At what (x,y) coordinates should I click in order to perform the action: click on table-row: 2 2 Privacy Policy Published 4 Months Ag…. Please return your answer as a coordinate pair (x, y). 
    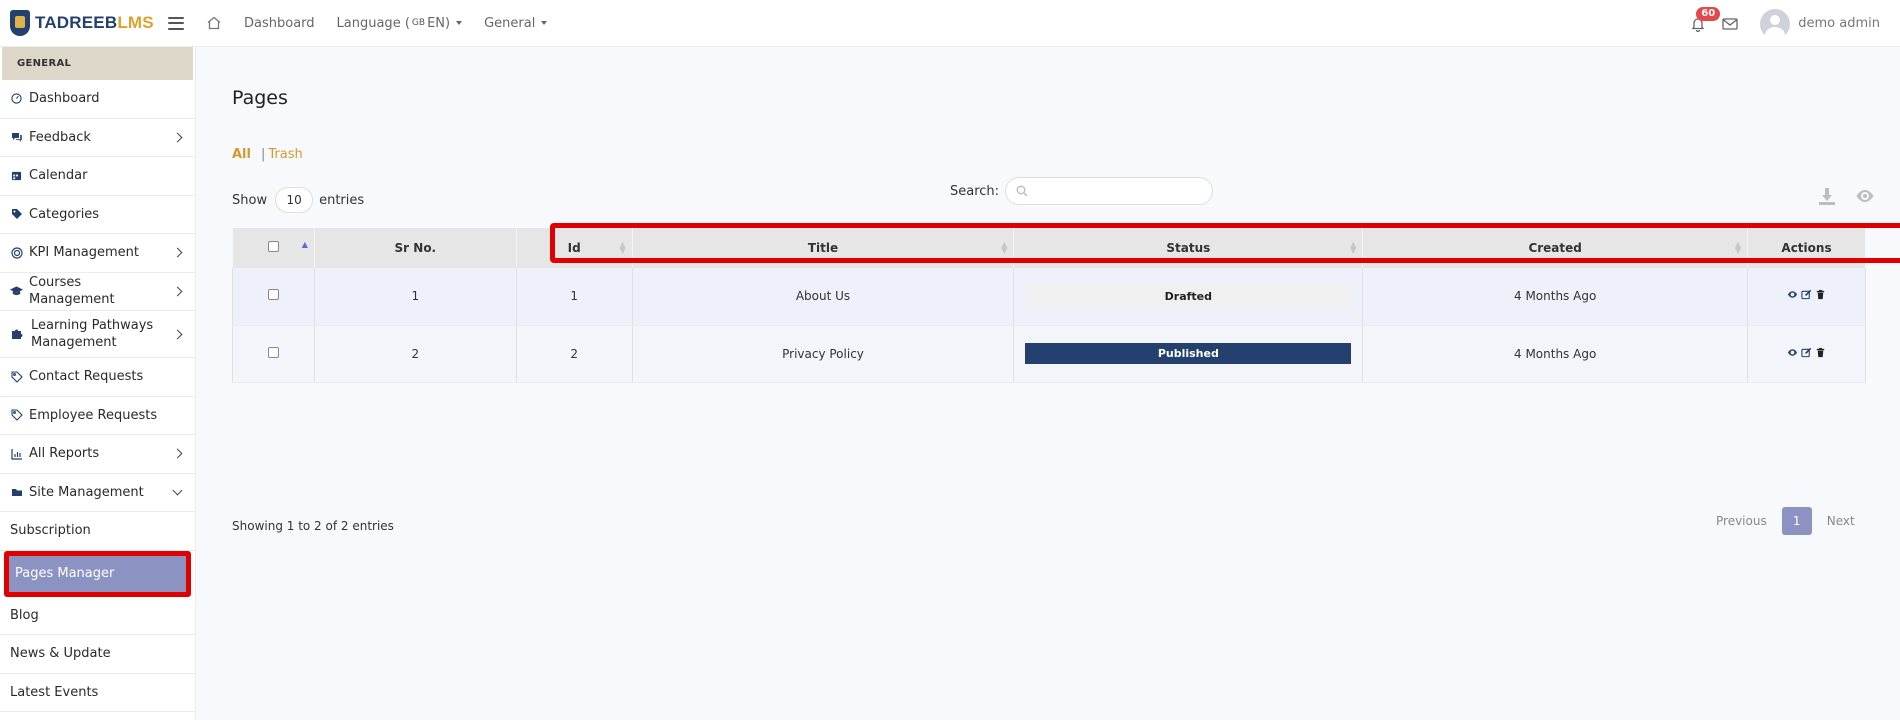
    Looking at the image, I should click on (1049, 354).